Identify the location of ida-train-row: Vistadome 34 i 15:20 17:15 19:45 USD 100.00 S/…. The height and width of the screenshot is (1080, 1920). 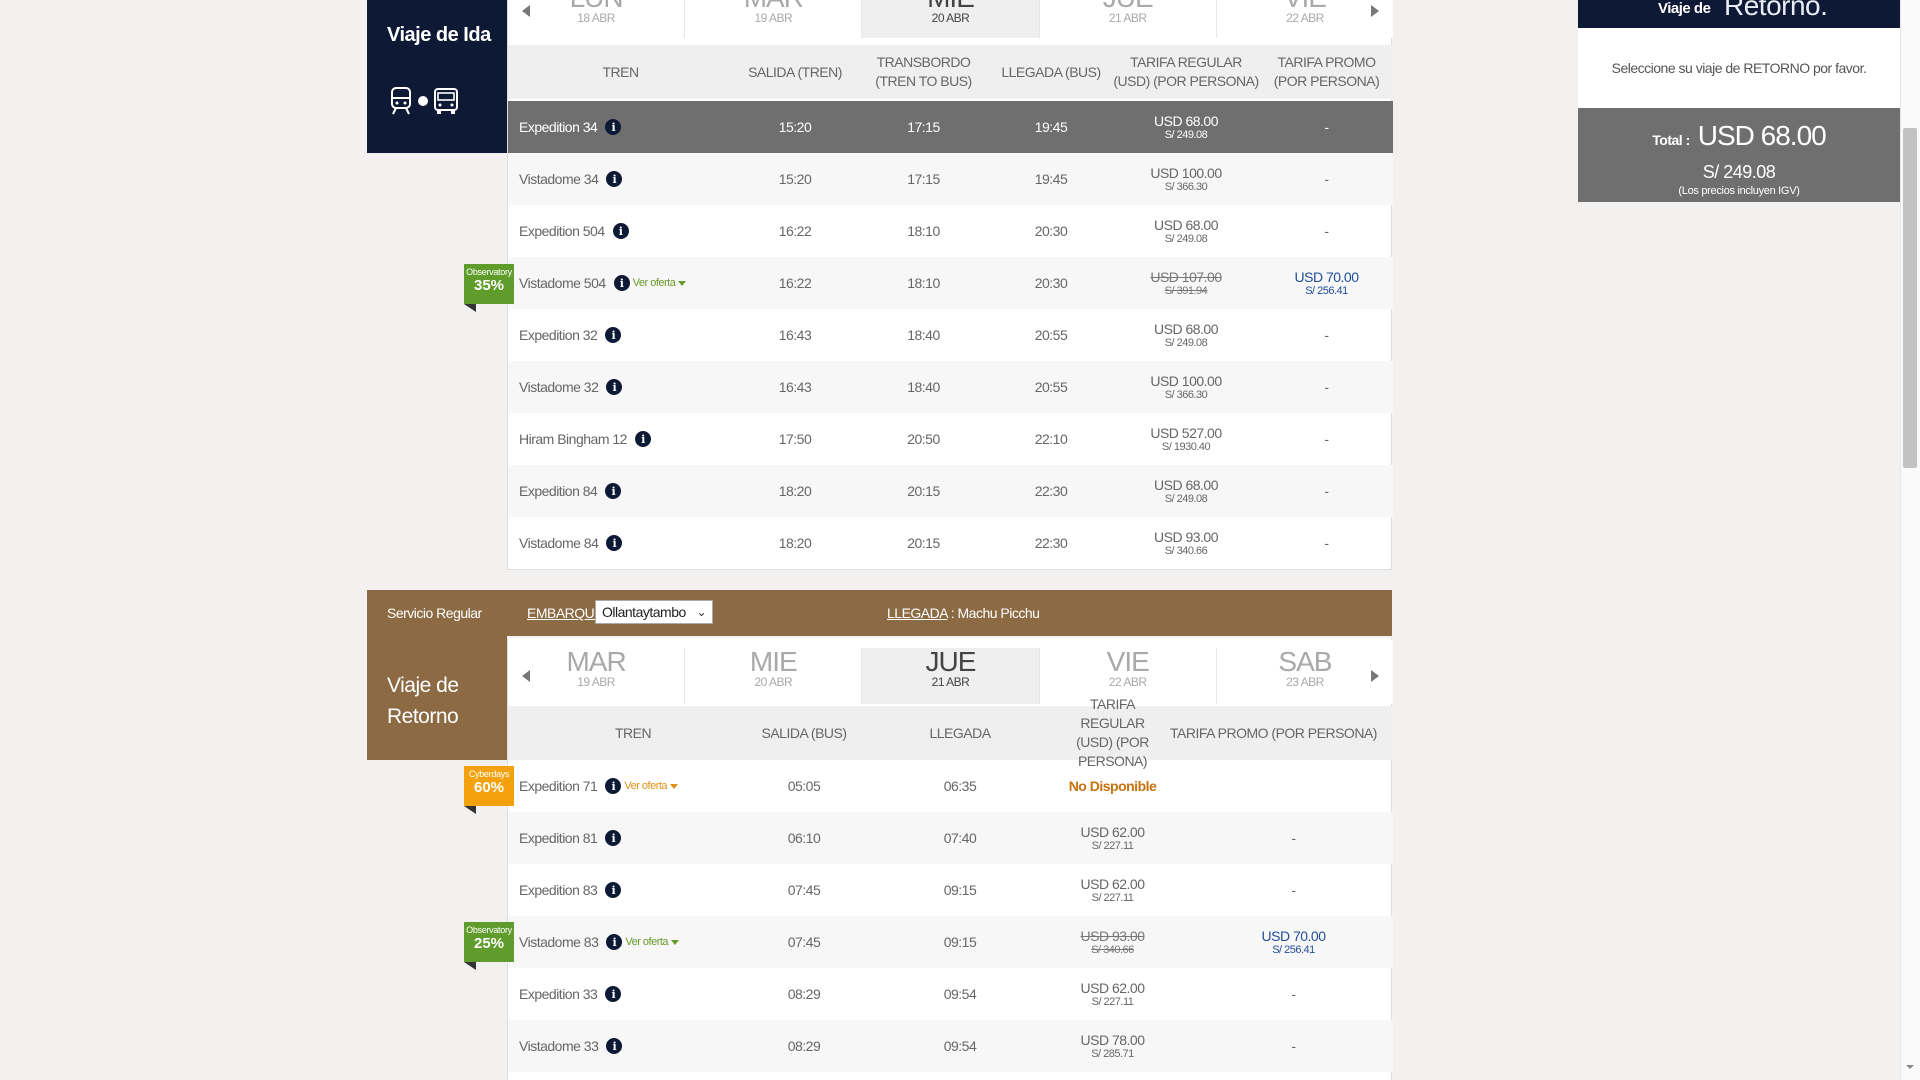
(950, 179).